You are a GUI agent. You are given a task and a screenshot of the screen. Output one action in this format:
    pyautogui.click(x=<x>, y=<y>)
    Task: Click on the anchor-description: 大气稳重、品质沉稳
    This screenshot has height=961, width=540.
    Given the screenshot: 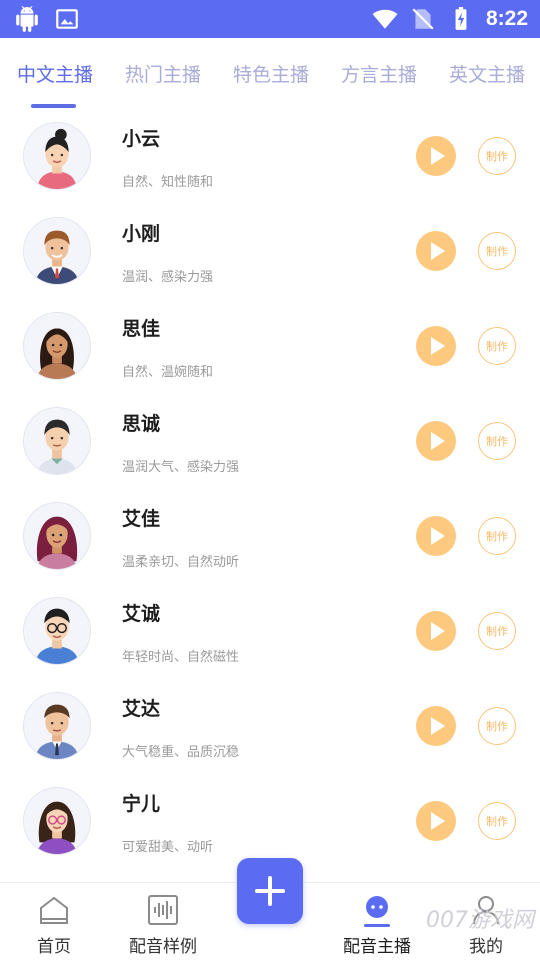 What is the action you would take?
    pyautogui.click(x=181, y=752)
    